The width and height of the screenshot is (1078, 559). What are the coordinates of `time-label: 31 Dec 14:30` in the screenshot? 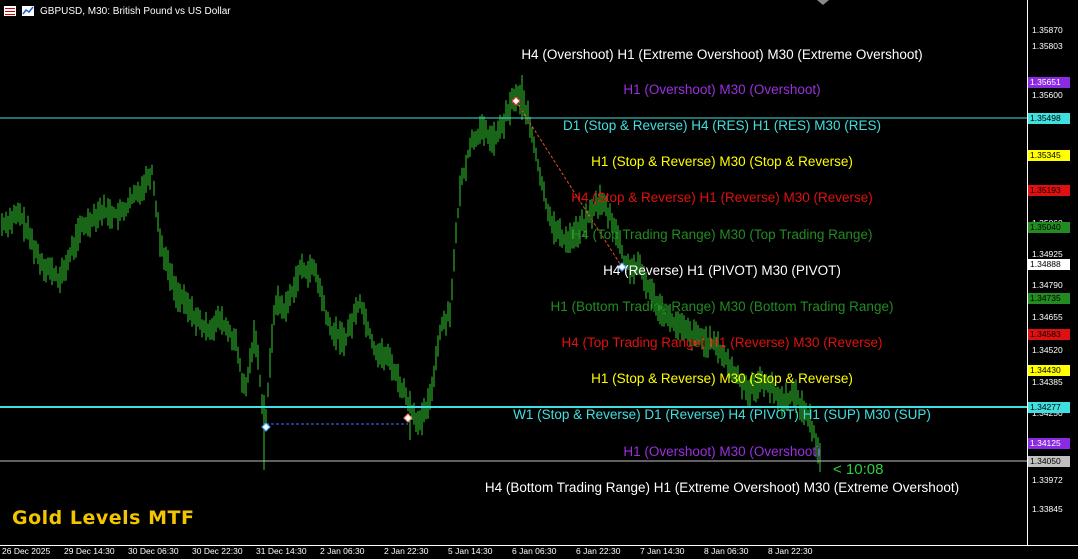 It's located at (281, 551).